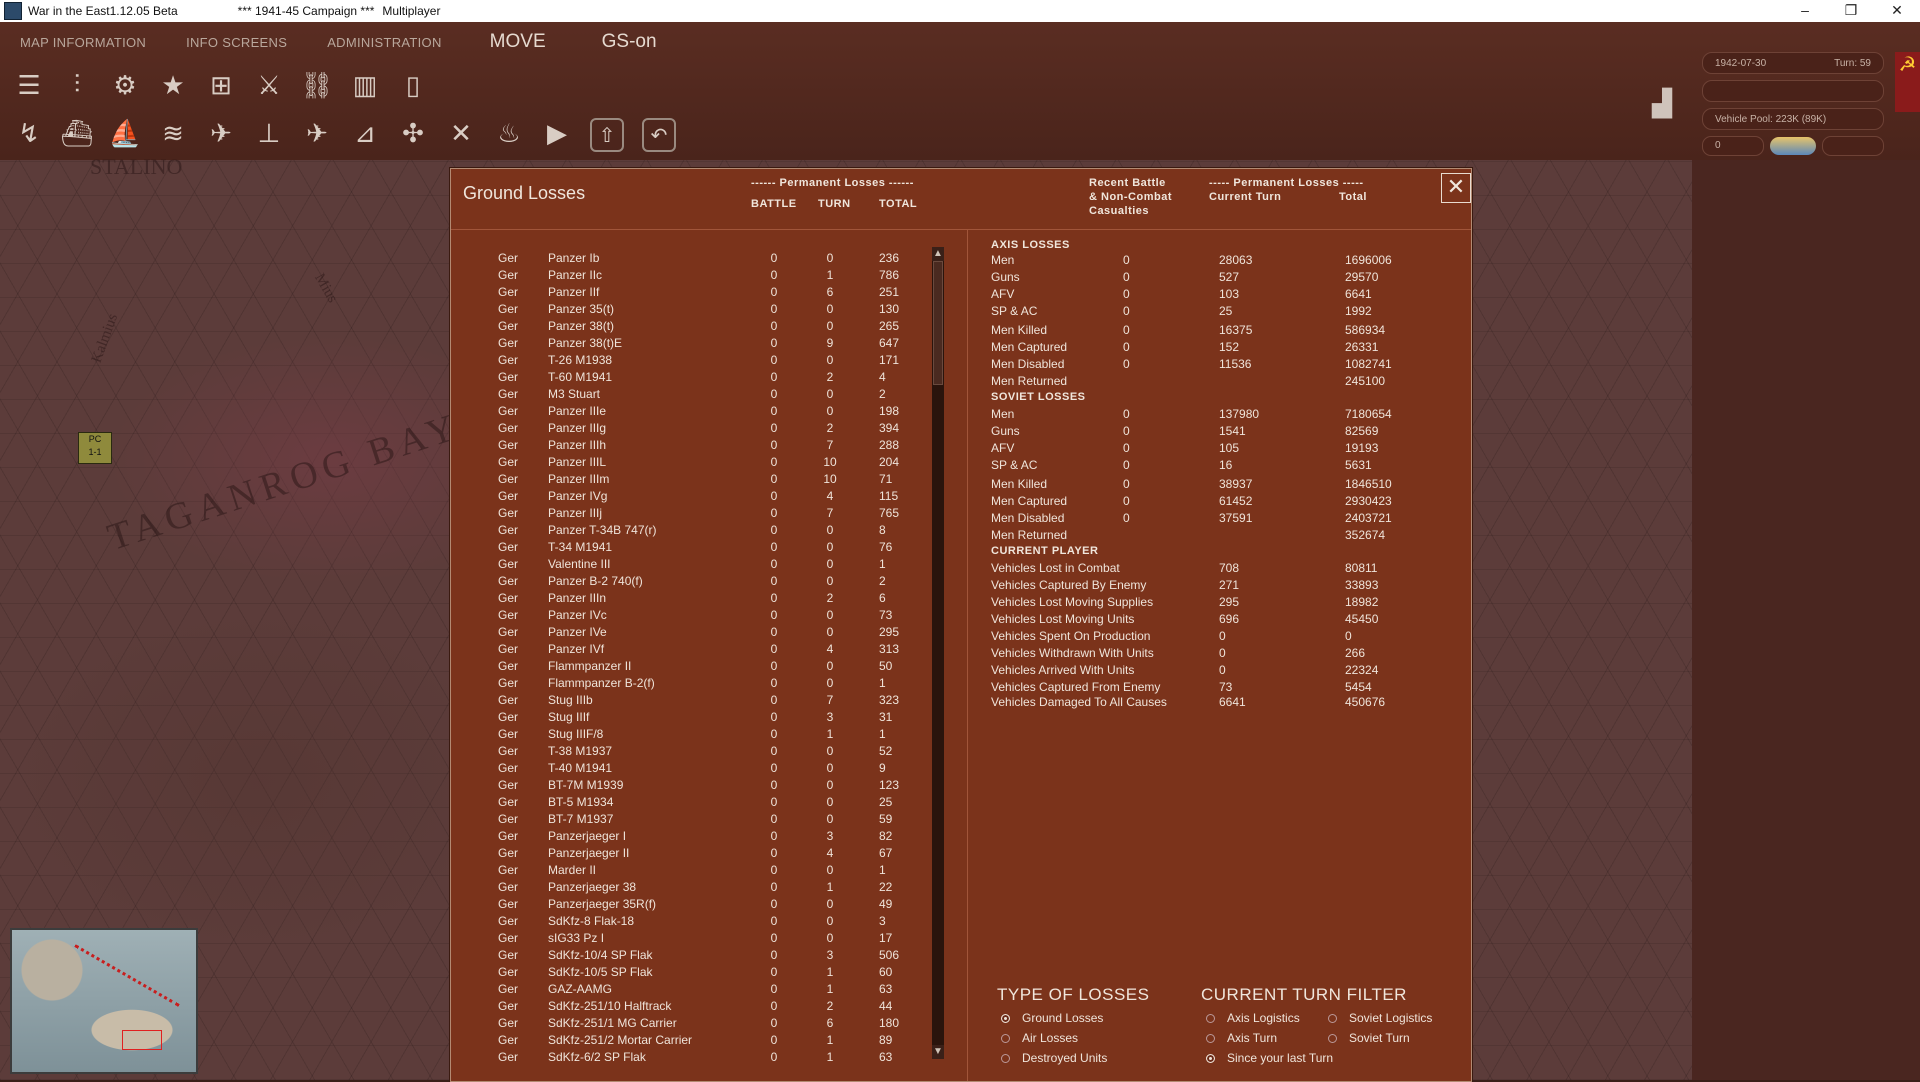 This screenshot has height=1082, width=1920. Describe the element at coordinates (629, 42) in the screenshot. I see `gs-toggle-button: GS-on` at that location.